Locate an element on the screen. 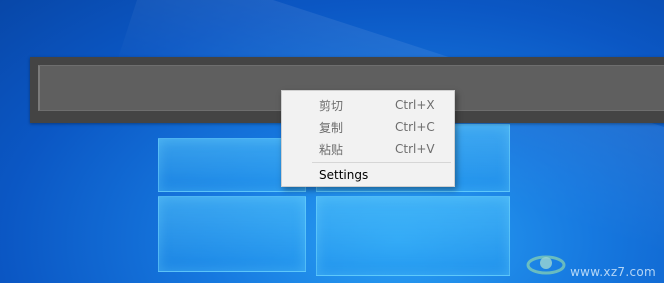  menu-item-copy-label: 复制 is located at coordinates (331, 127).